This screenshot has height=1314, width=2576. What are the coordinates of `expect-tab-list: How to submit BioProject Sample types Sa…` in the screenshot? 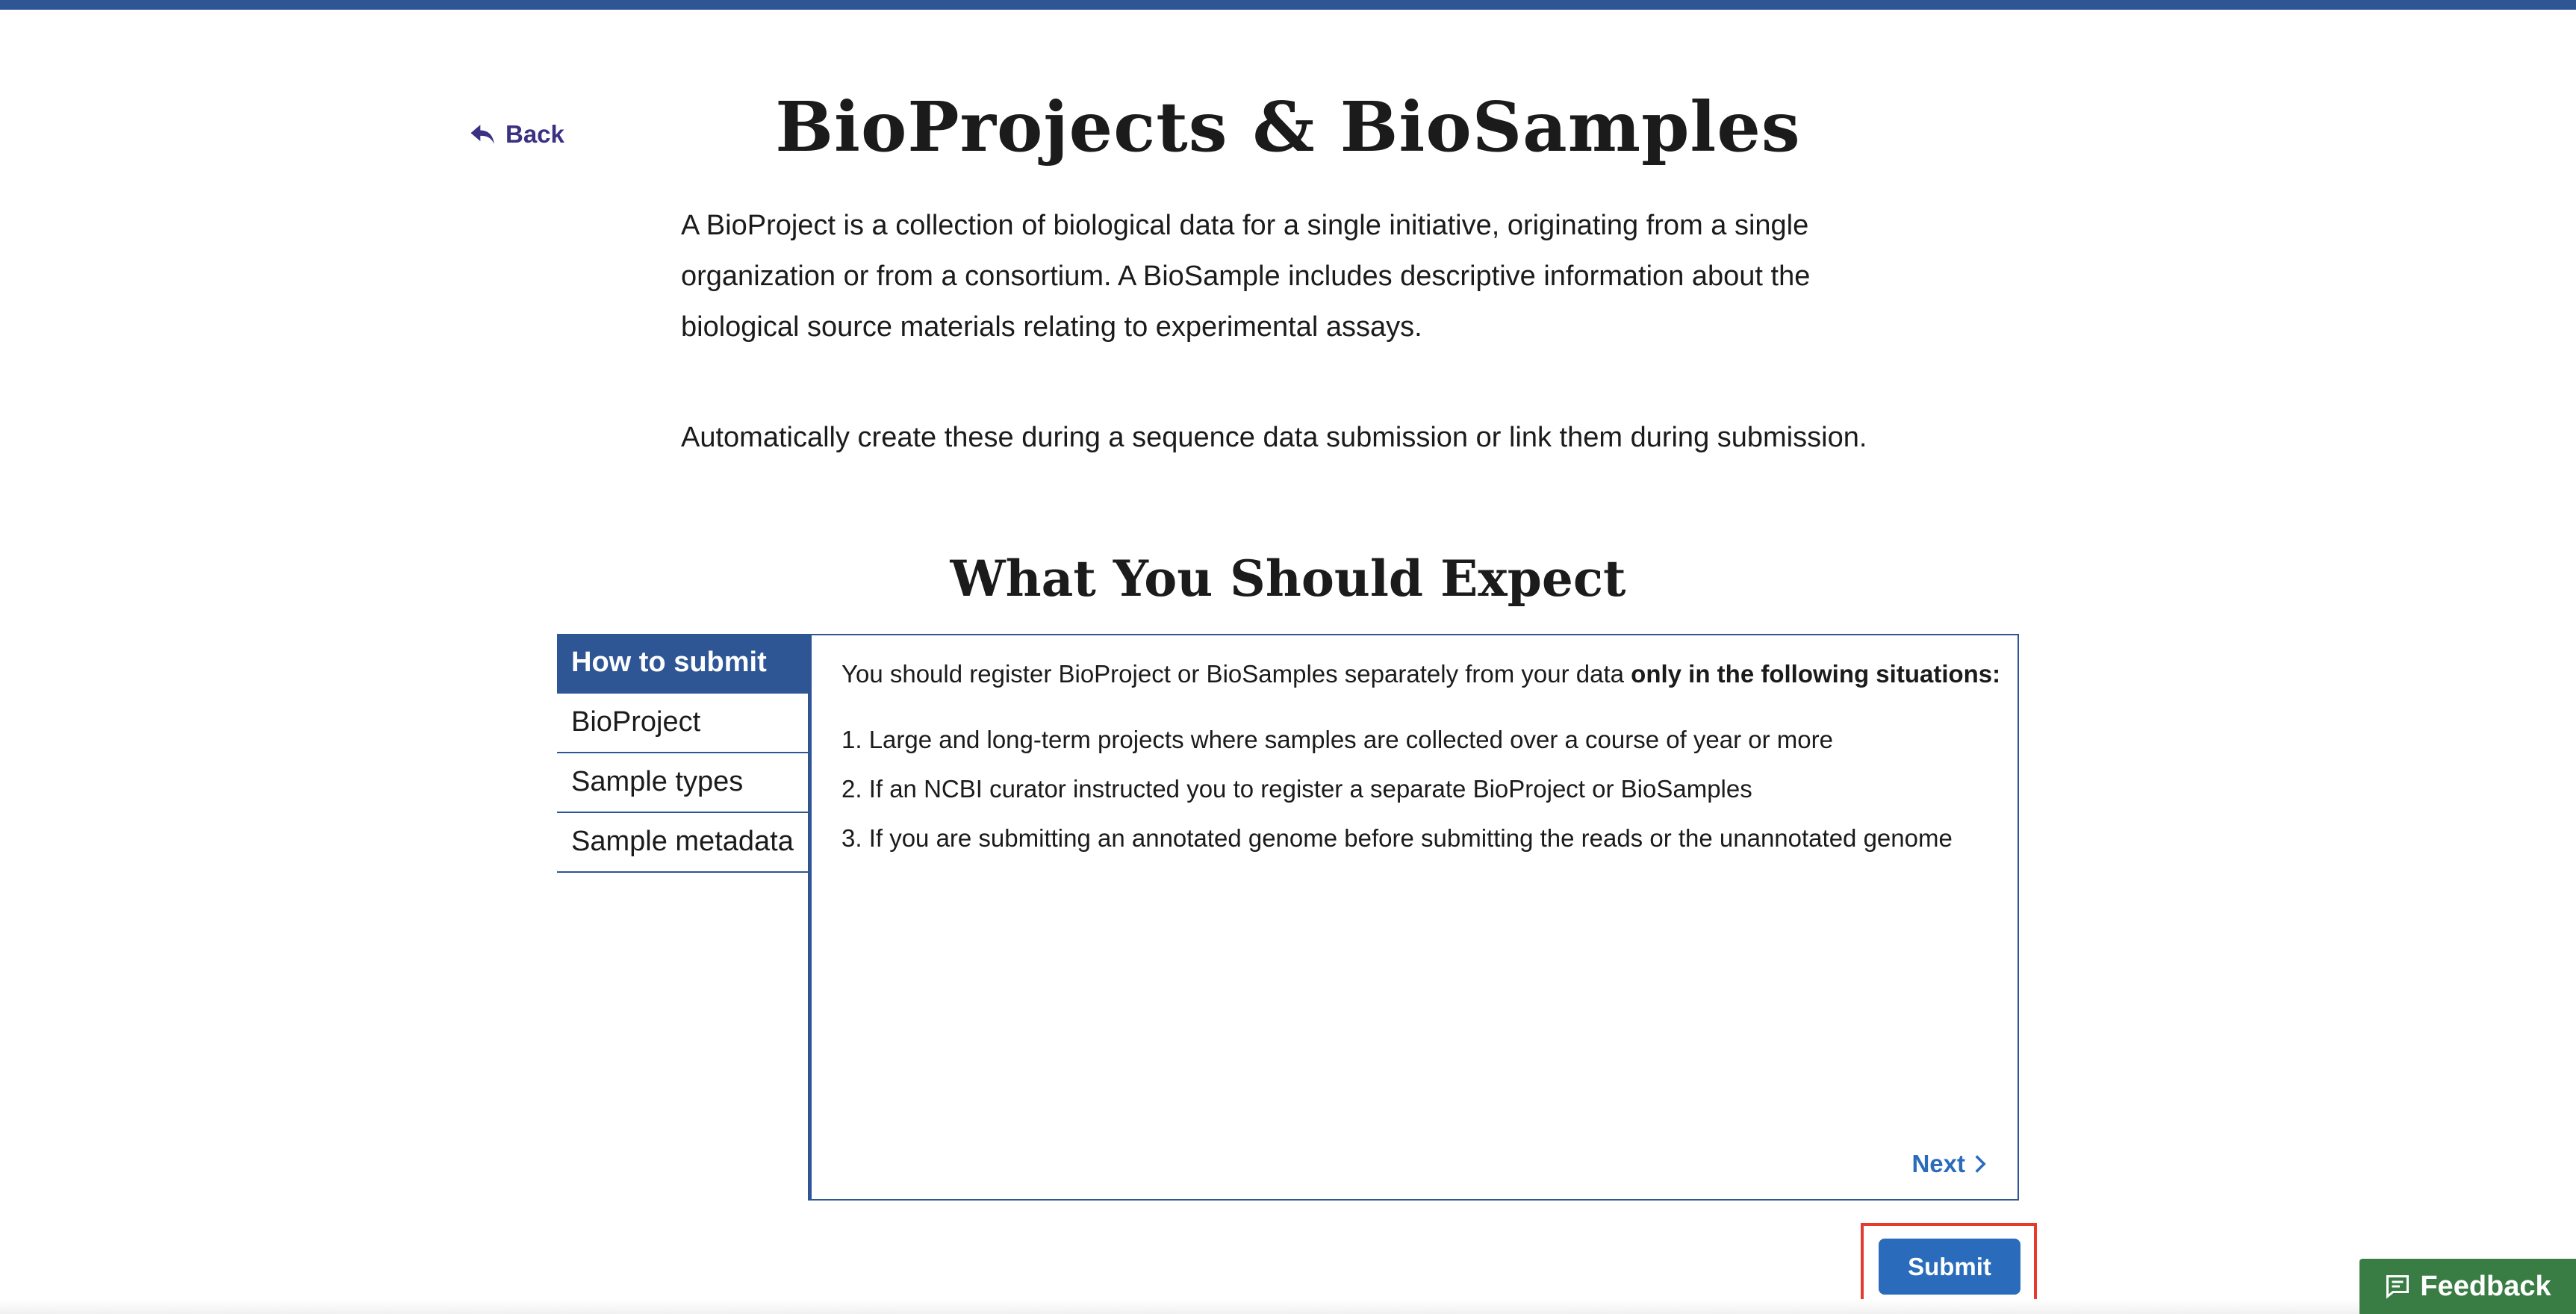 It's located at (682, 753).